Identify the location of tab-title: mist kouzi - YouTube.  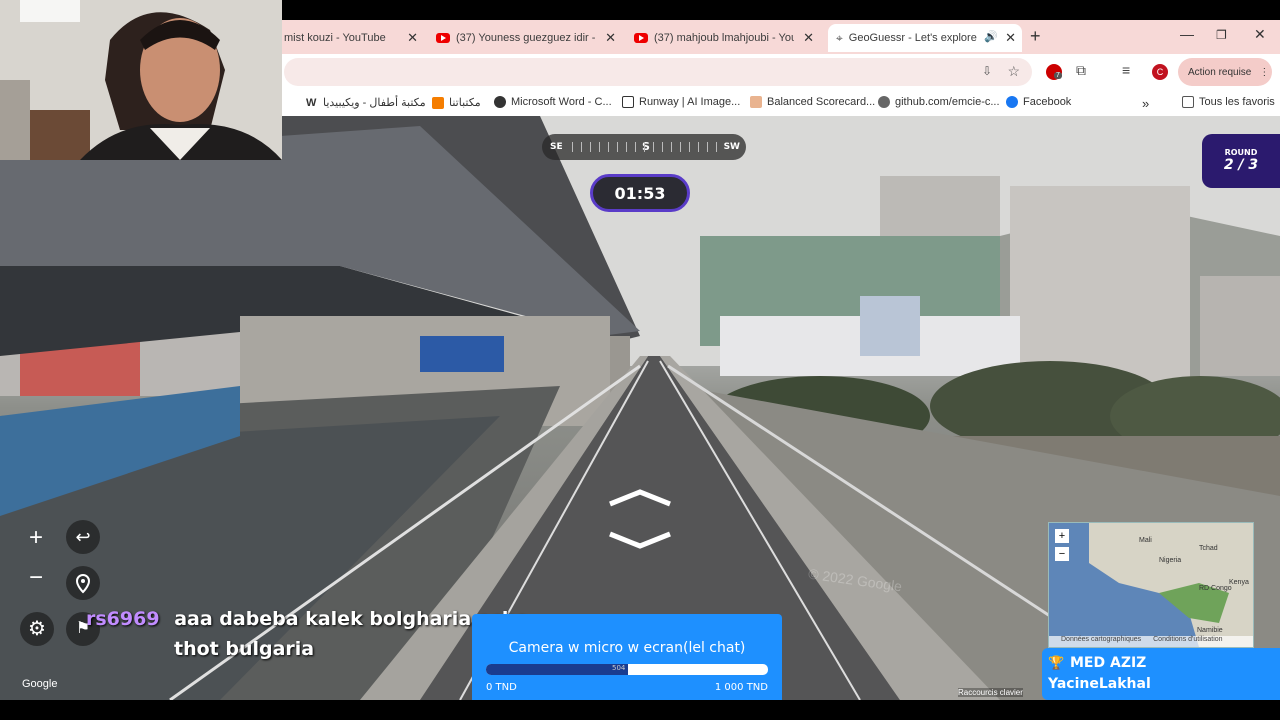
(335, 38).